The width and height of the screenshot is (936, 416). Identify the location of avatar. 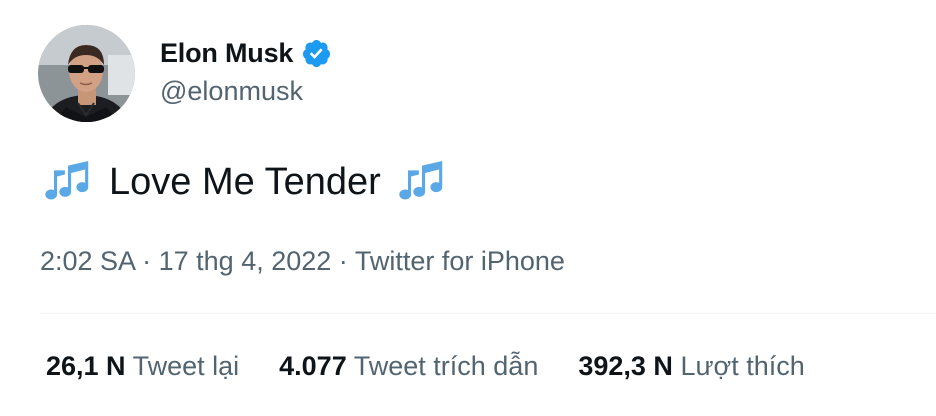
(86, 73).